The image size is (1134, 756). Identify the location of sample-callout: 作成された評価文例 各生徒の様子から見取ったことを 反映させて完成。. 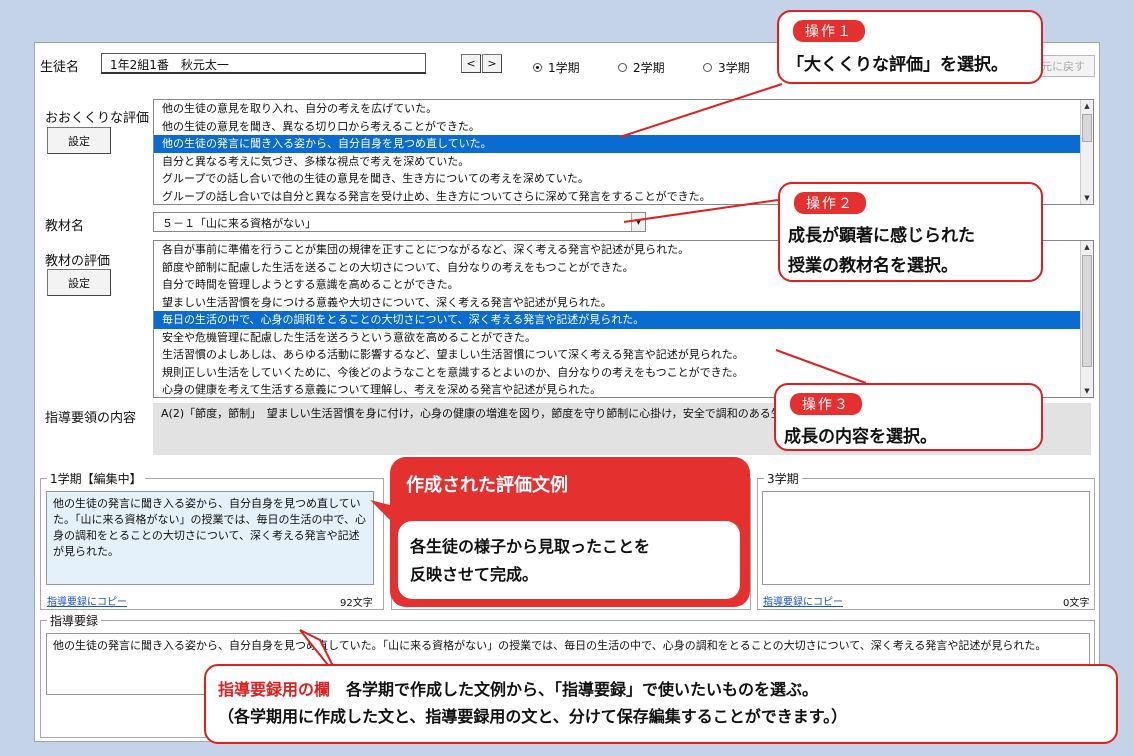
(570, 532).